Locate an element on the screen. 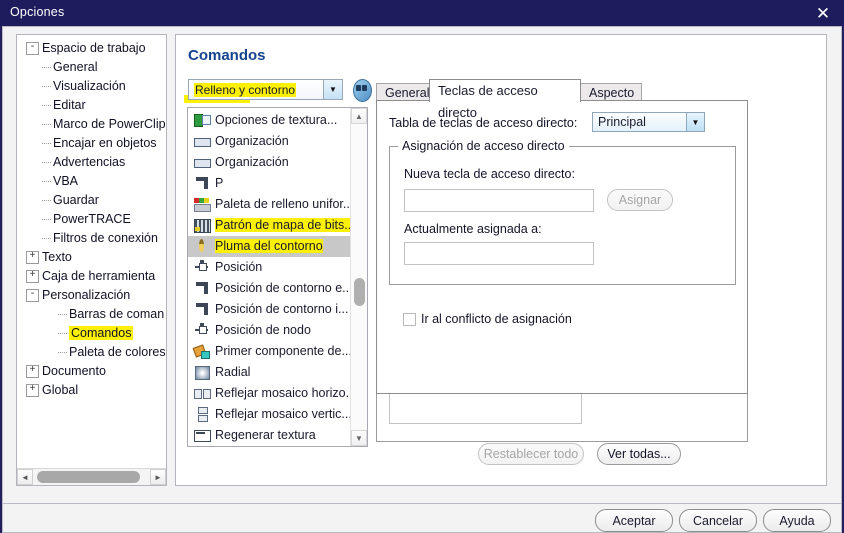 This screenshot has width=844, height=533. node-position-icon is located at coordinates (201, 330).